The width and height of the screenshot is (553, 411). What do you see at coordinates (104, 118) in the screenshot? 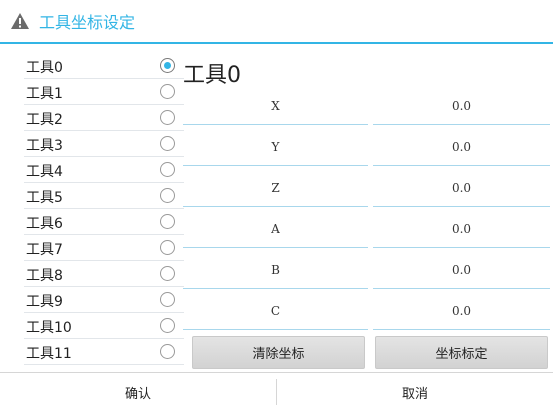
I see `tool-list-item: 工具2` at bounding box center [104, 118].